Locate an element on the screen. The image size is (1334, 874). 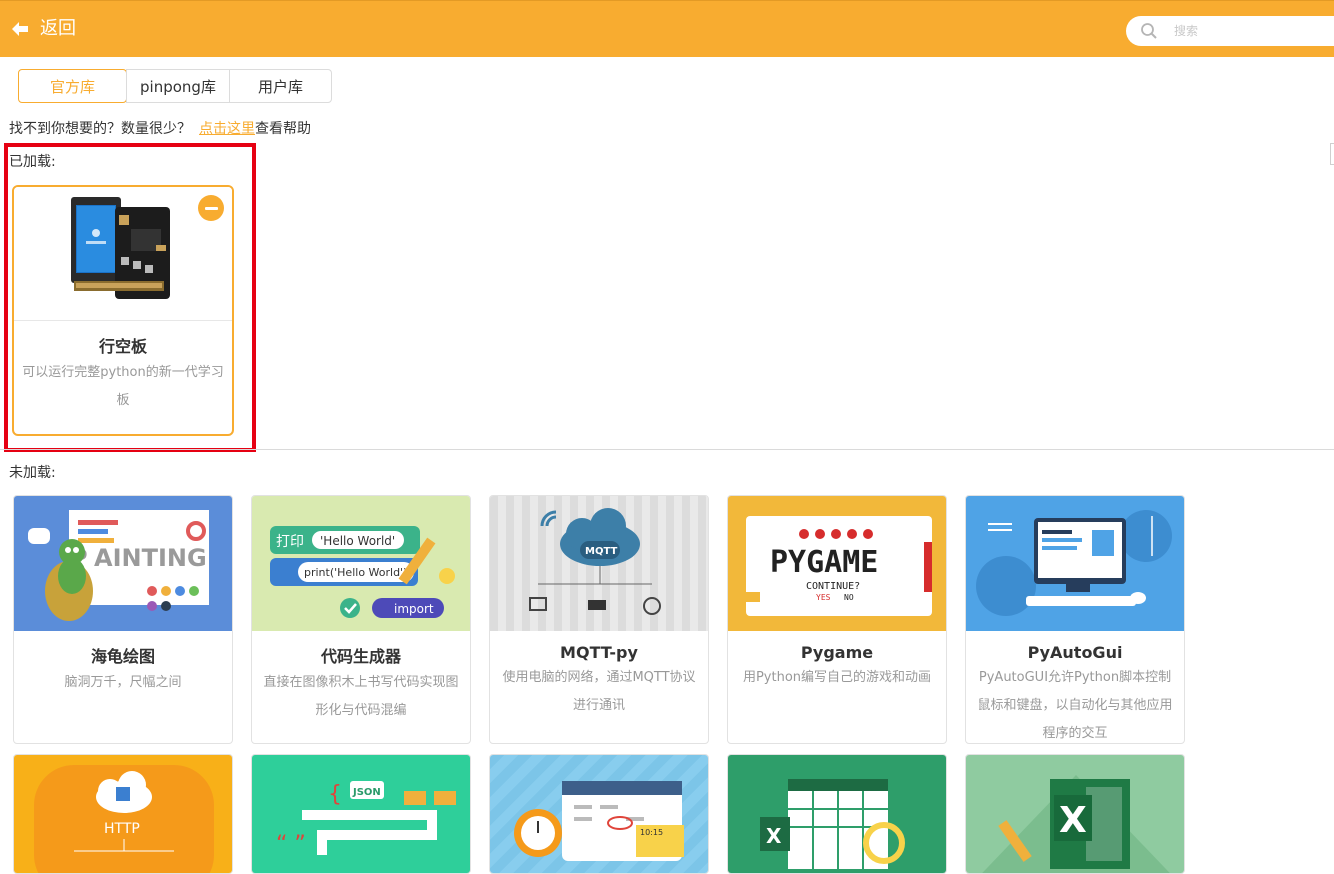
json-image: JSON { “ ” is located at coordinates (361, 814).